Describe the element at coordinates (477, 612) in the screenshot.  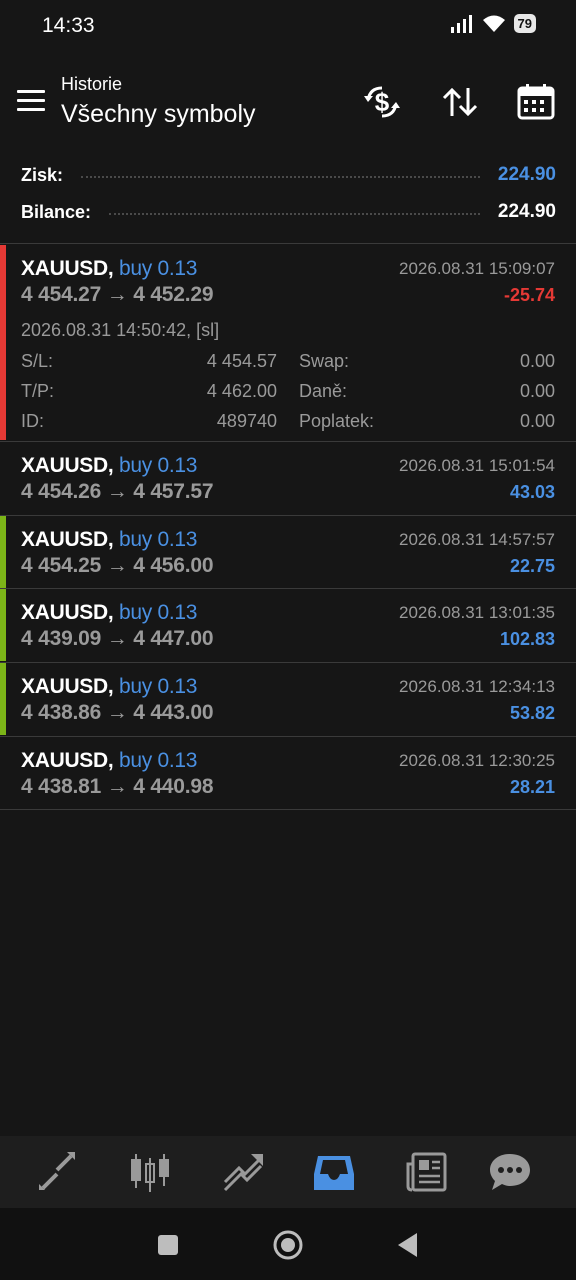
I see `trade-time: 2026.08.31 13:01:35` at that location.